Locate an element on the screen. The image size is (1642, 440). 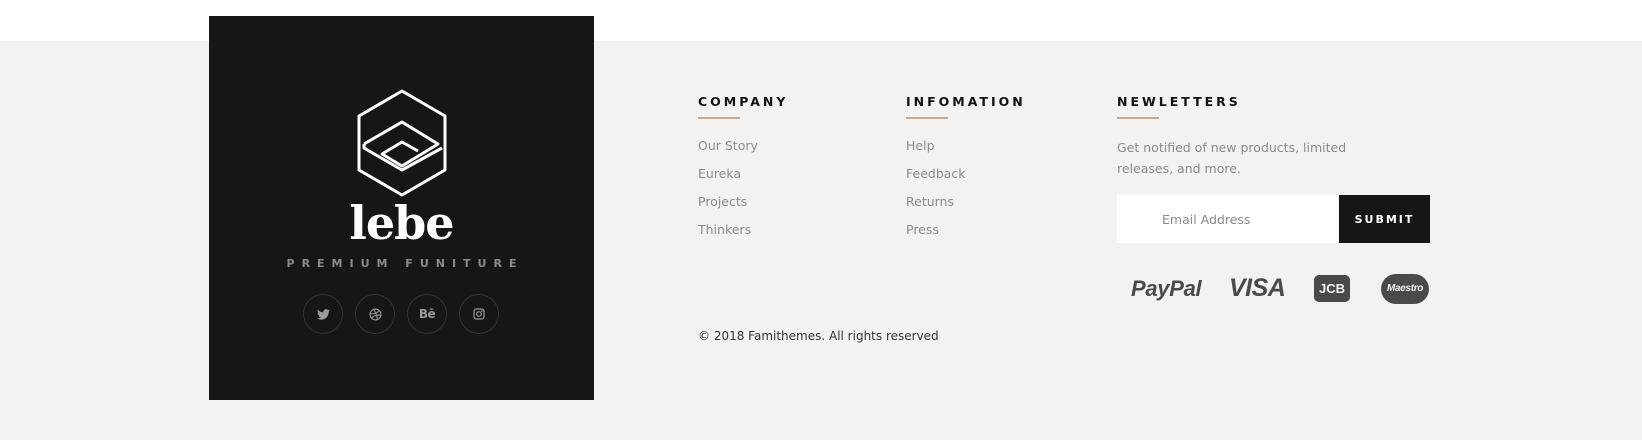
instagram-link is located at coordinates (479, 314).